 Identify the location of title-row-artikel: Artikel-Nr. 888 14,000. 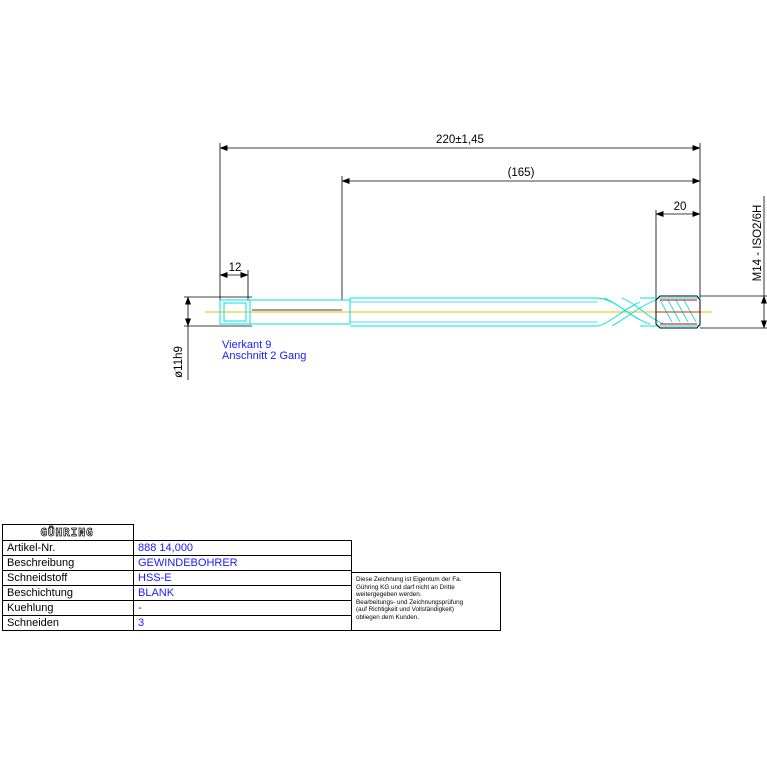
(177, 548).